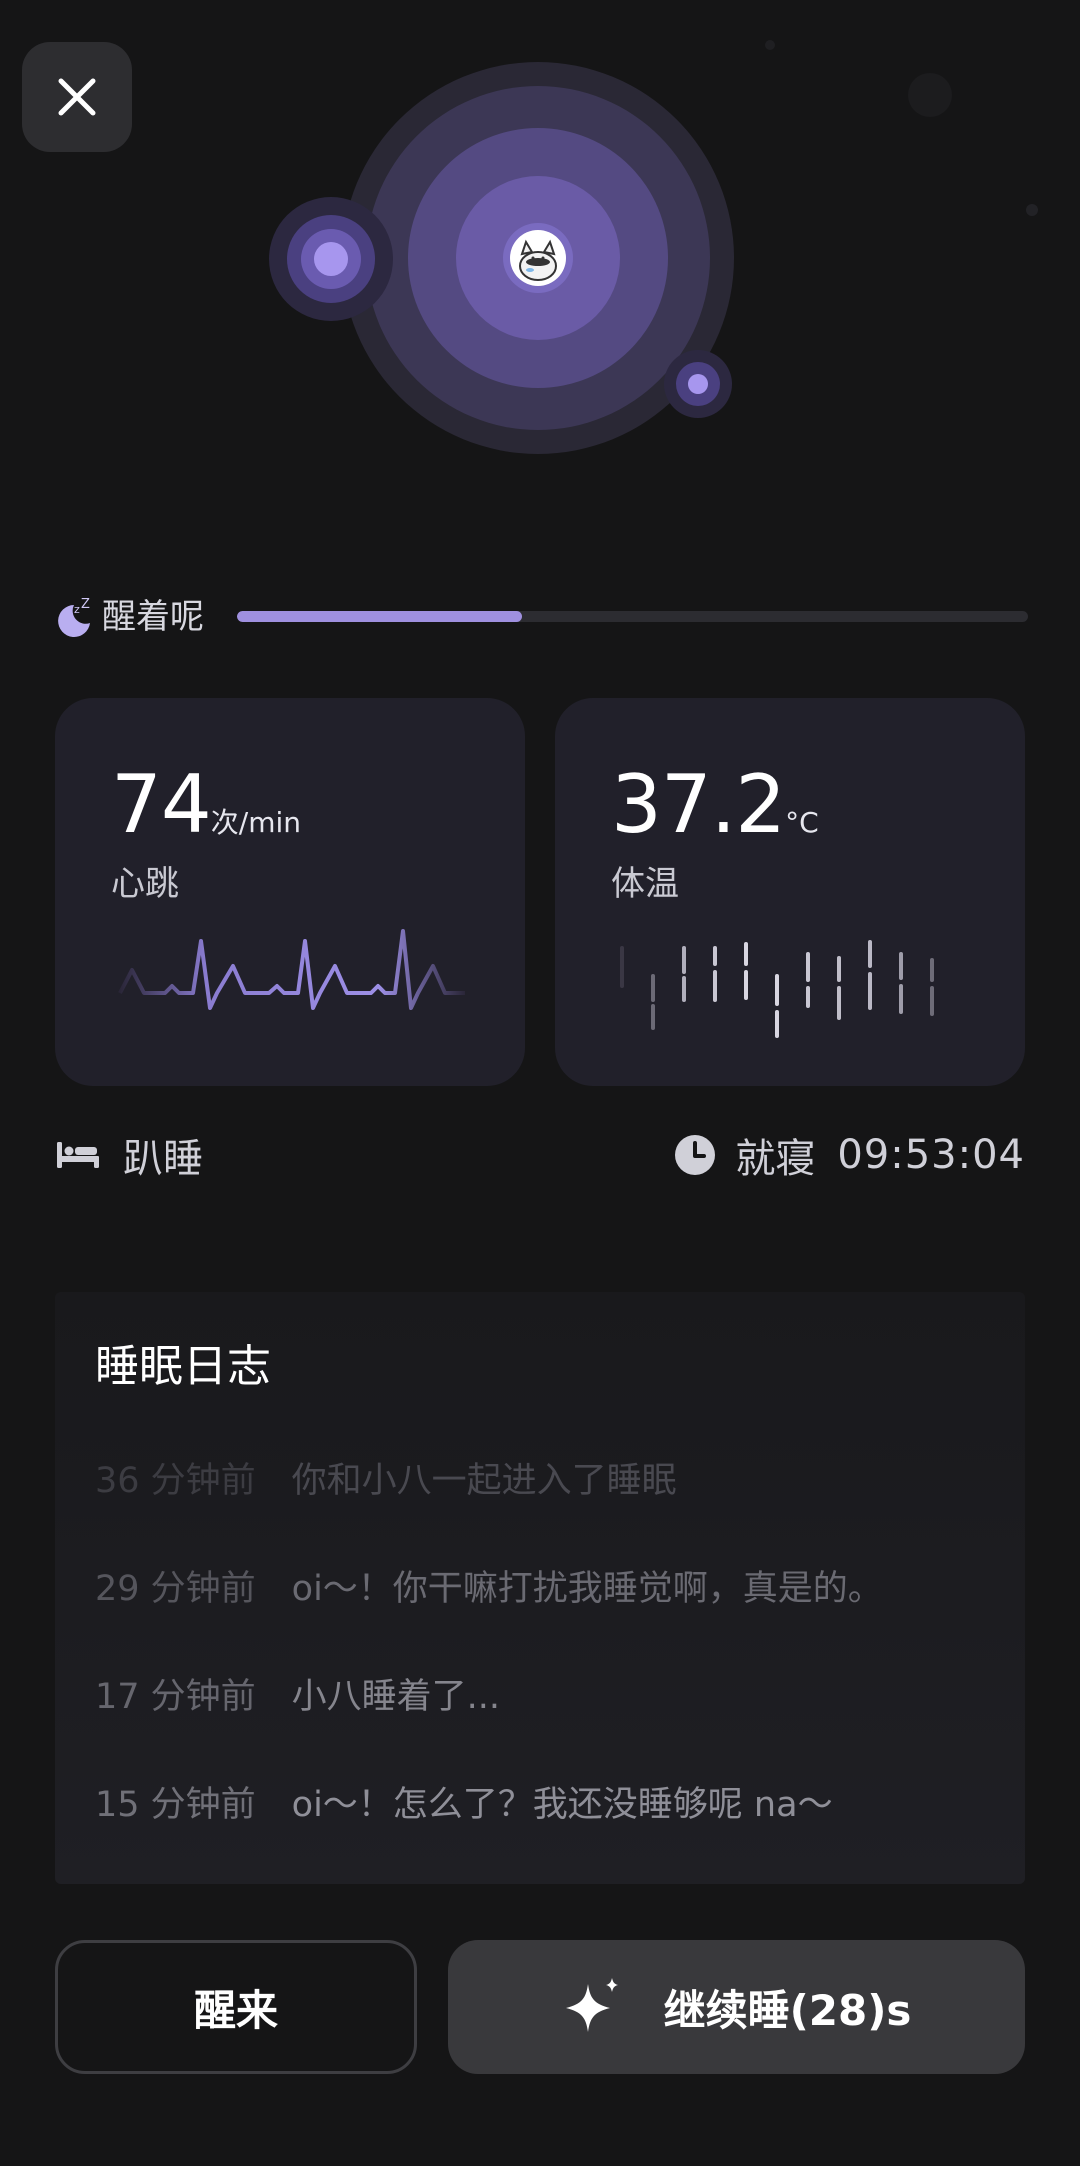 Image resolution: width=1080 pixels, height=2166 pixels. I want to click on bedtime-label: 就寝, so click(775, 1159).